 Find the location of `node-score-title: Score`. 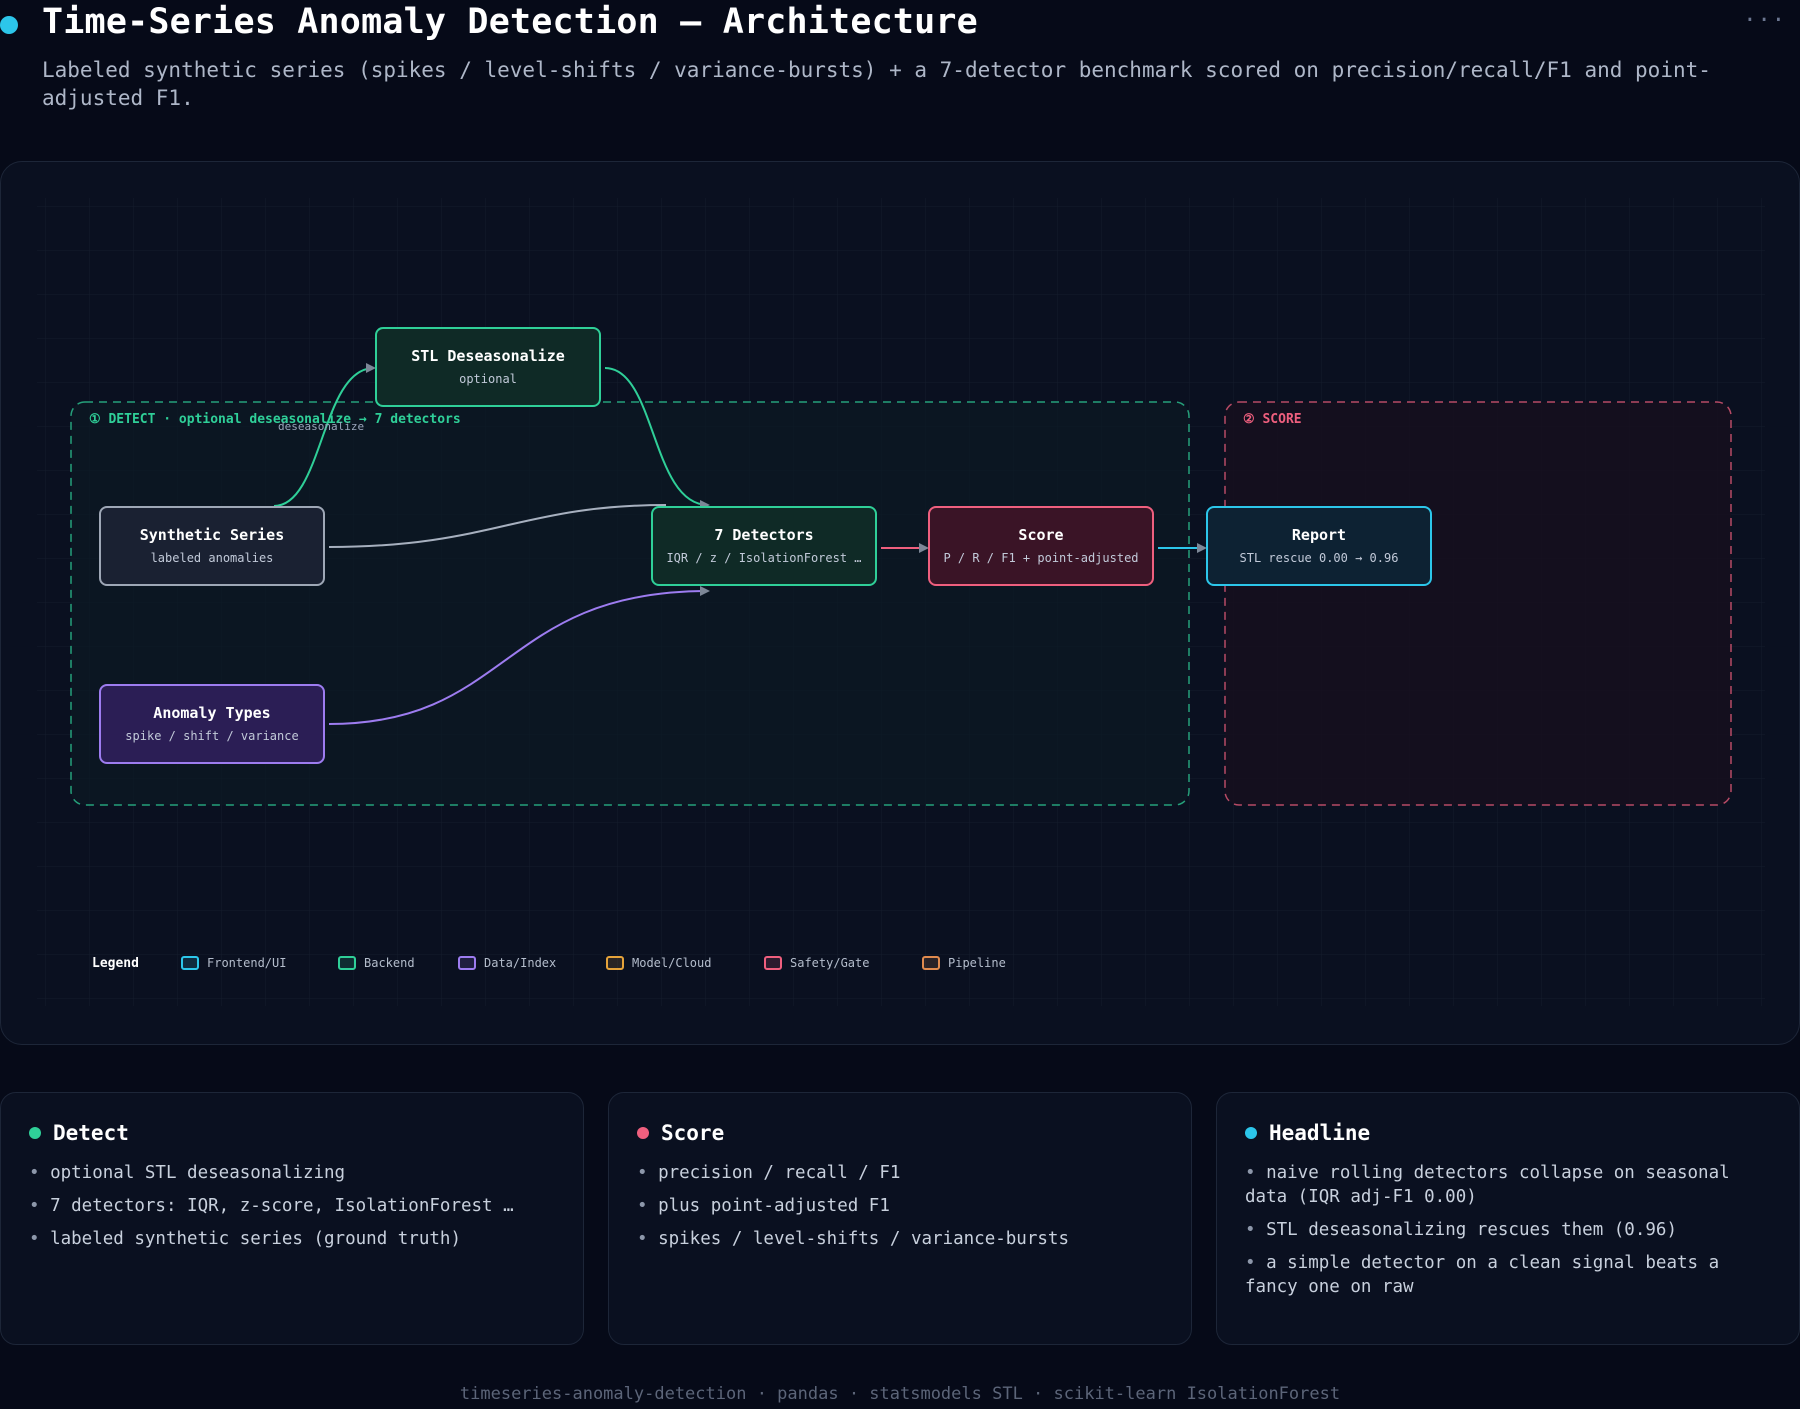

node-score-title: Score is located at coordinates (1041, 535).